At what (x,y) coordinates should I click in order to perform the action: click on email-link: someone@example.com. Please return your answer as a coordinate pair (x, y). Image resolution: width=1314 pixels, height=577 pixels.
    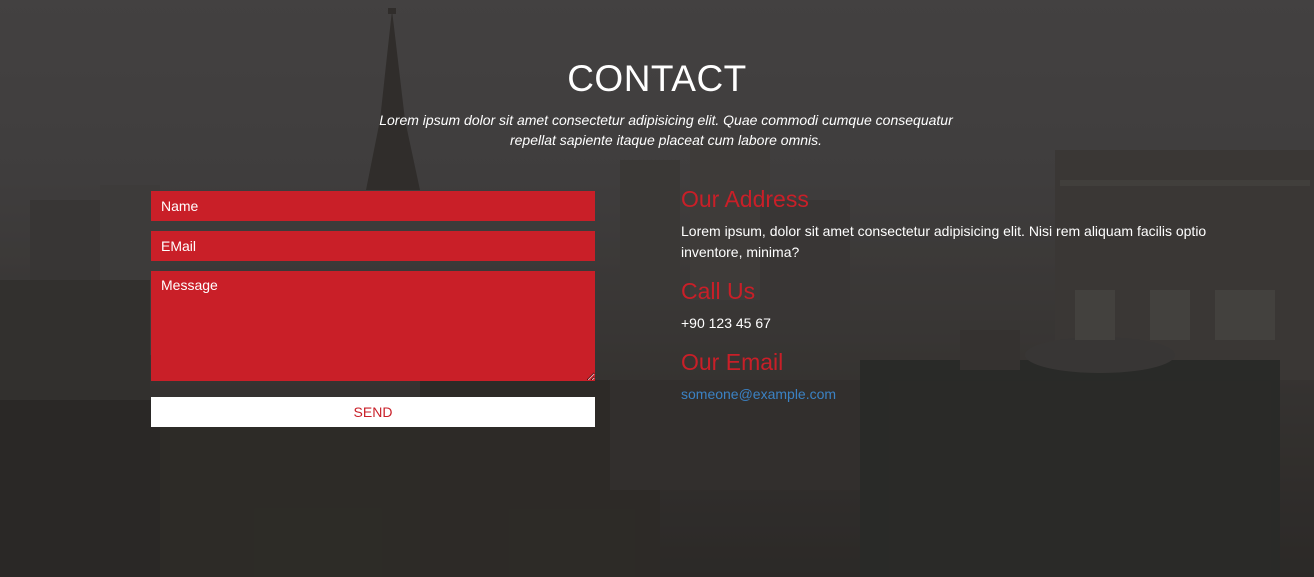
    Looking at the image, I should click on (758, 394).